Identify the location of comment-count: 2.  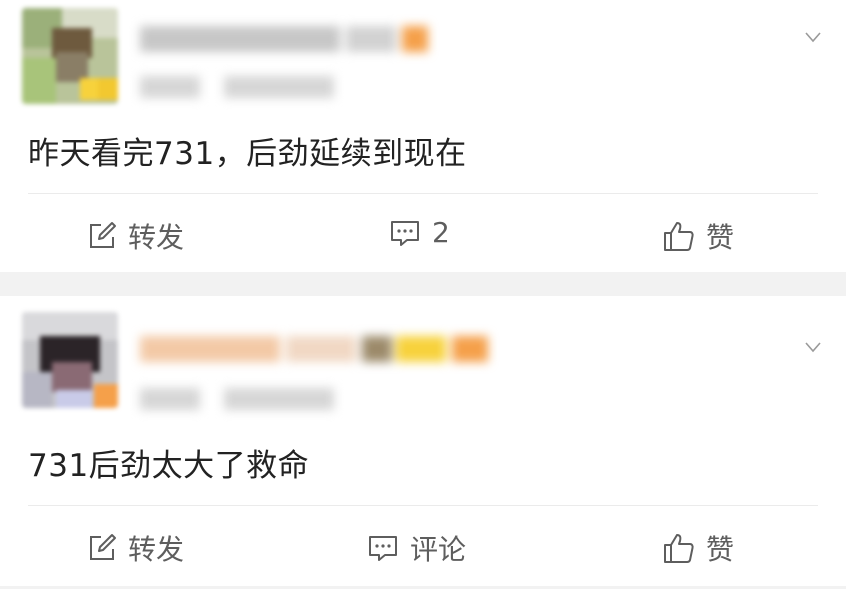
(441, 232).